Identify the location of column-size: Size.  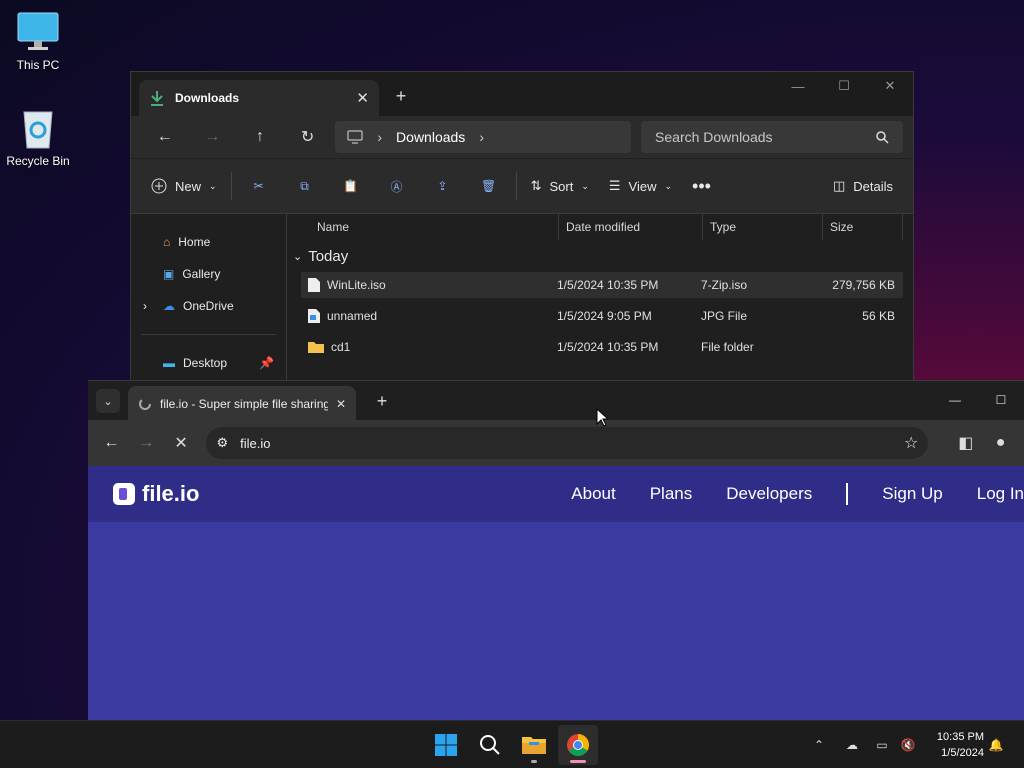
(863, 227).